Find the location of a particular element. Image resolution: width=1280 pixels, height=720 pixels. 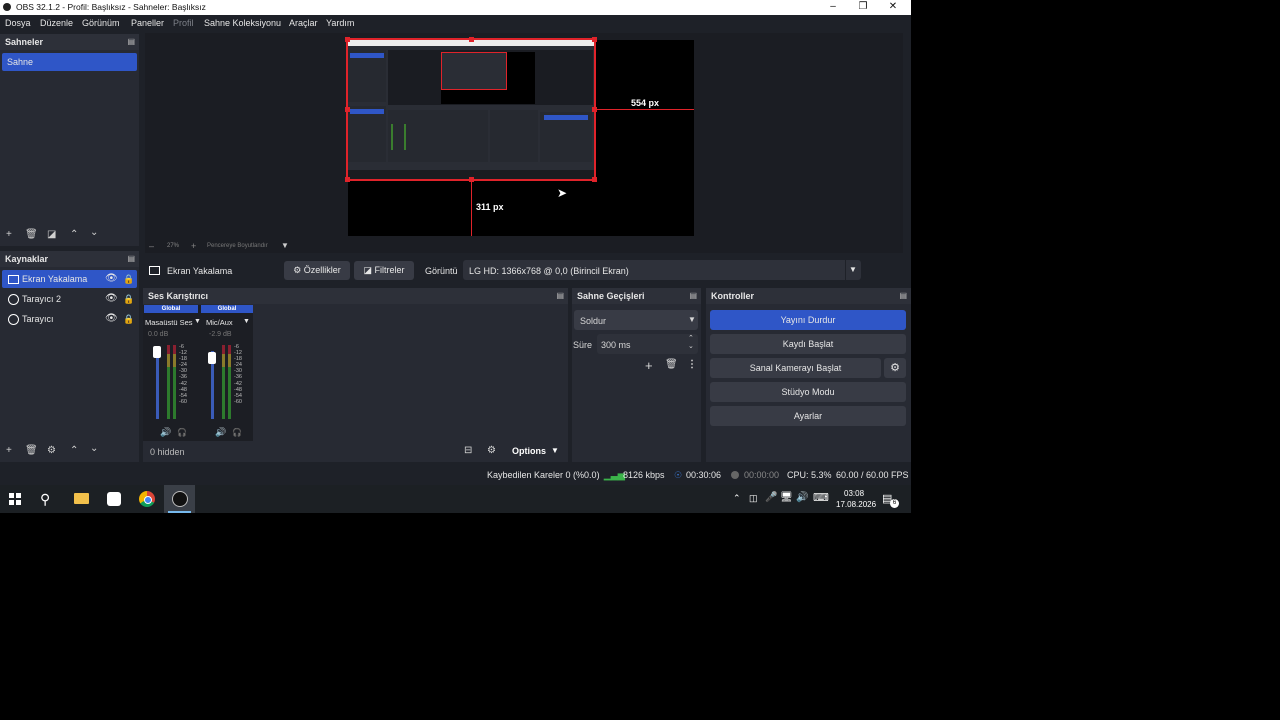

properties-button: ⚙ Özellikler is located at coordinates (317, 270).